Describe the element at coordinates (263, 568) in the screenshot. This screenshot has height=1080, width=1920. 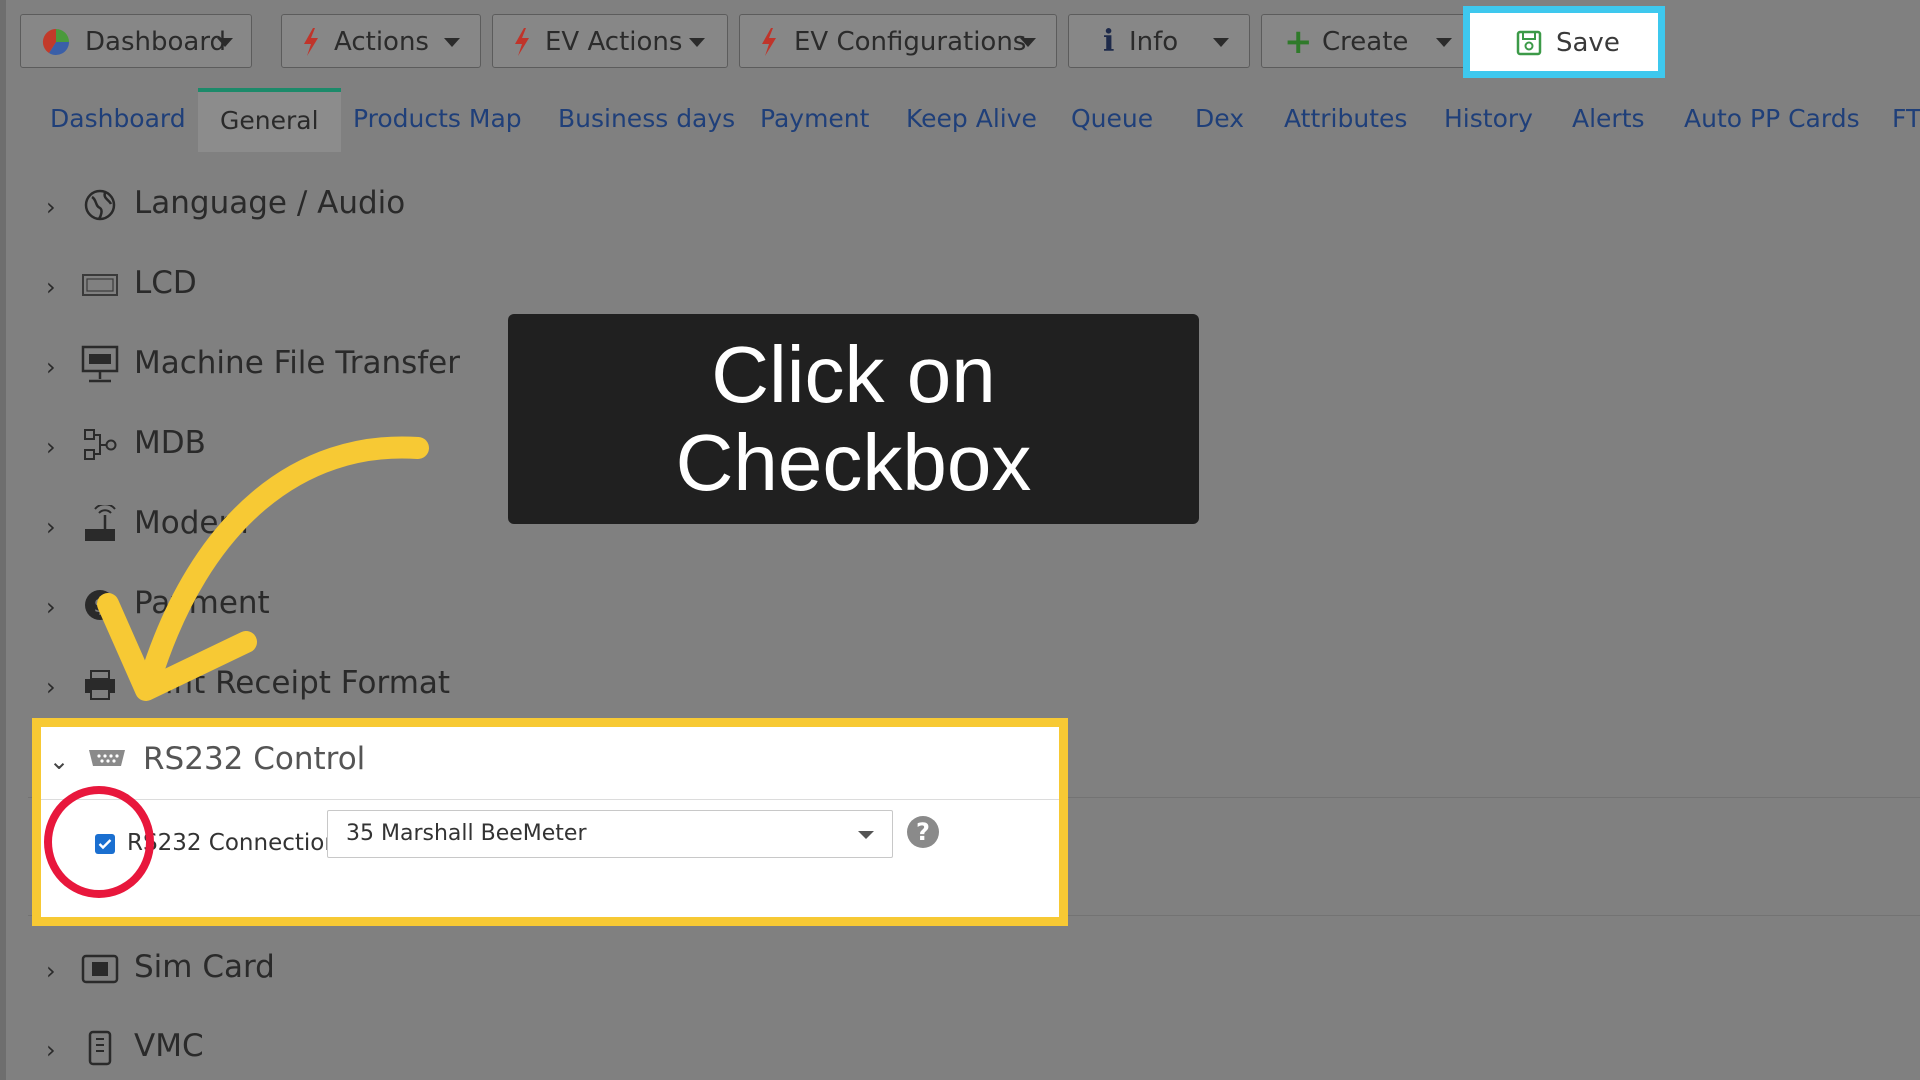
I see `pointer-arrow-icon` at that location.